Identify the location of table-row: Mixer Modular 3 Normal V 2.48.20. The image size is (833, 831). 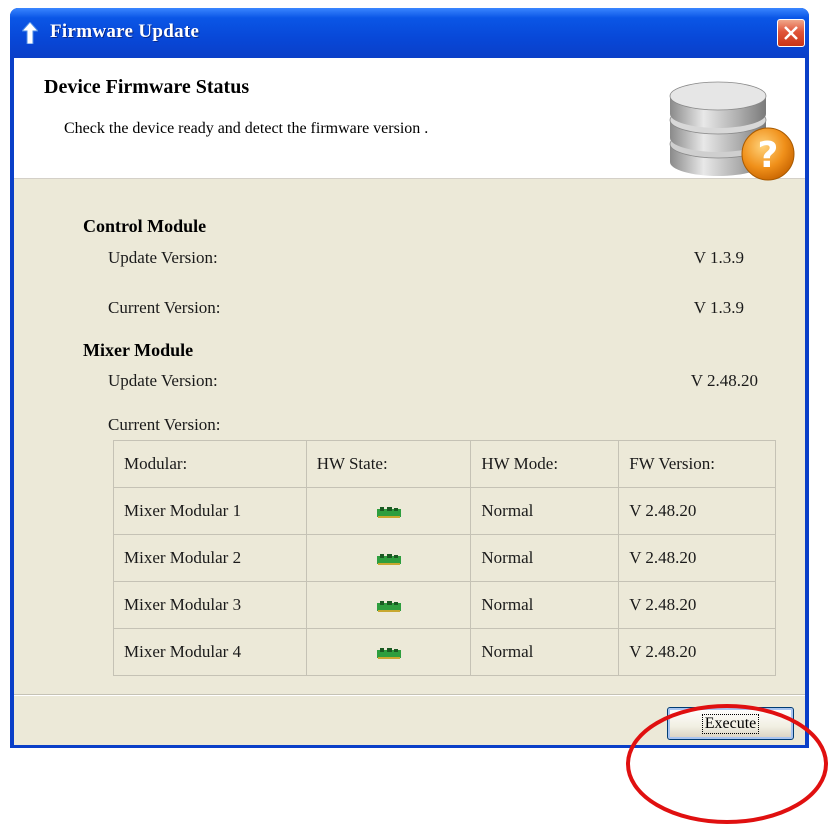
(444, 605).